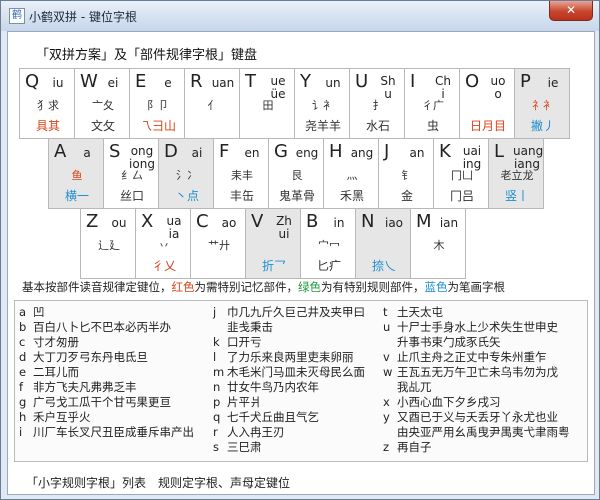 The height and width of the screenshot is (500, 600). What do you see at coordinates (305, 81) in the screenshot?
I see `key-letter: Y` at bounding box center [305, 81].